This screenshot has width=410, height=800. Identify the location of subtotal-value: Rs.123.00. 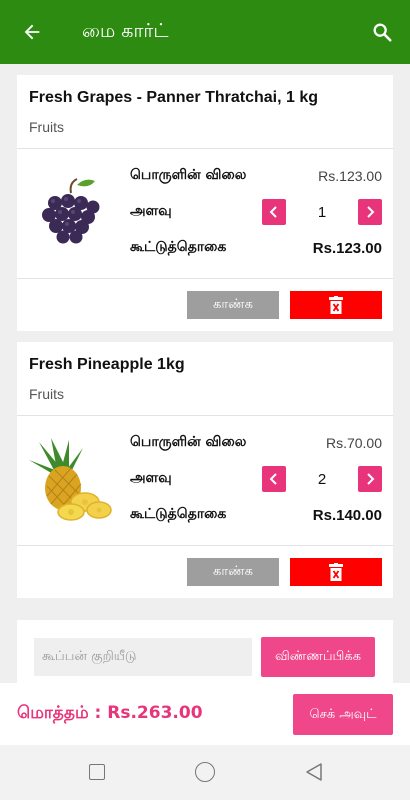
(347, 248).